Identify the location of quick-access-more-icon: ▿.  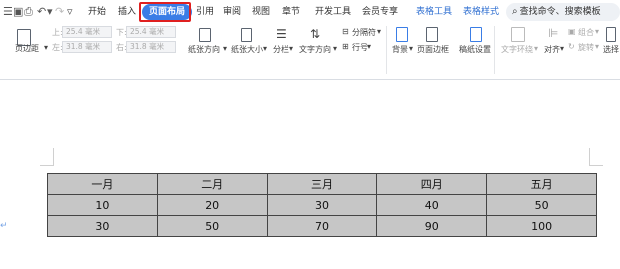
(70, 12).